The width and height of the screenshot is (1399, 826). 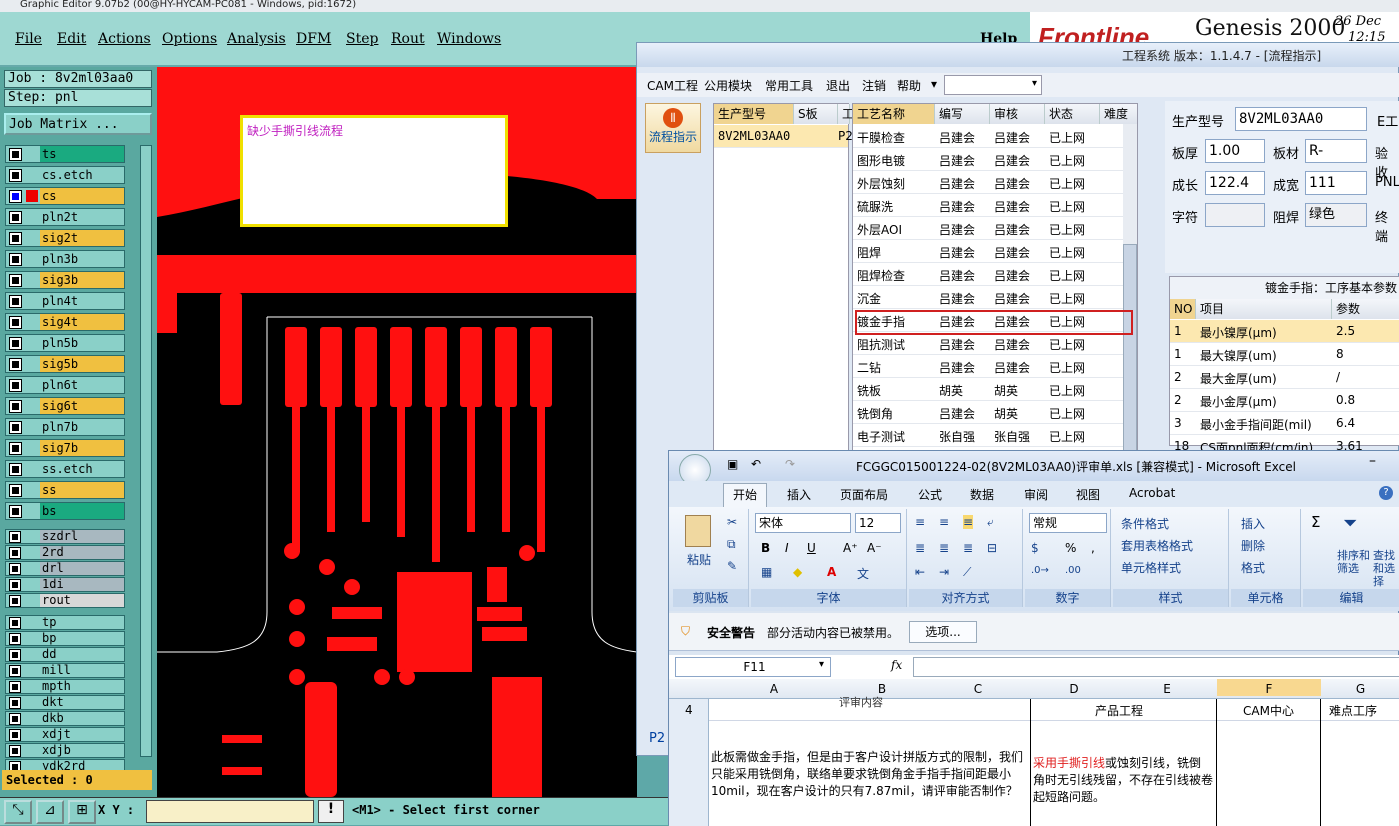 What do you see at coordinates (1093, 548) in the screenshot?
I see `comma-icon: ,` at bounding box center [1093, 548].